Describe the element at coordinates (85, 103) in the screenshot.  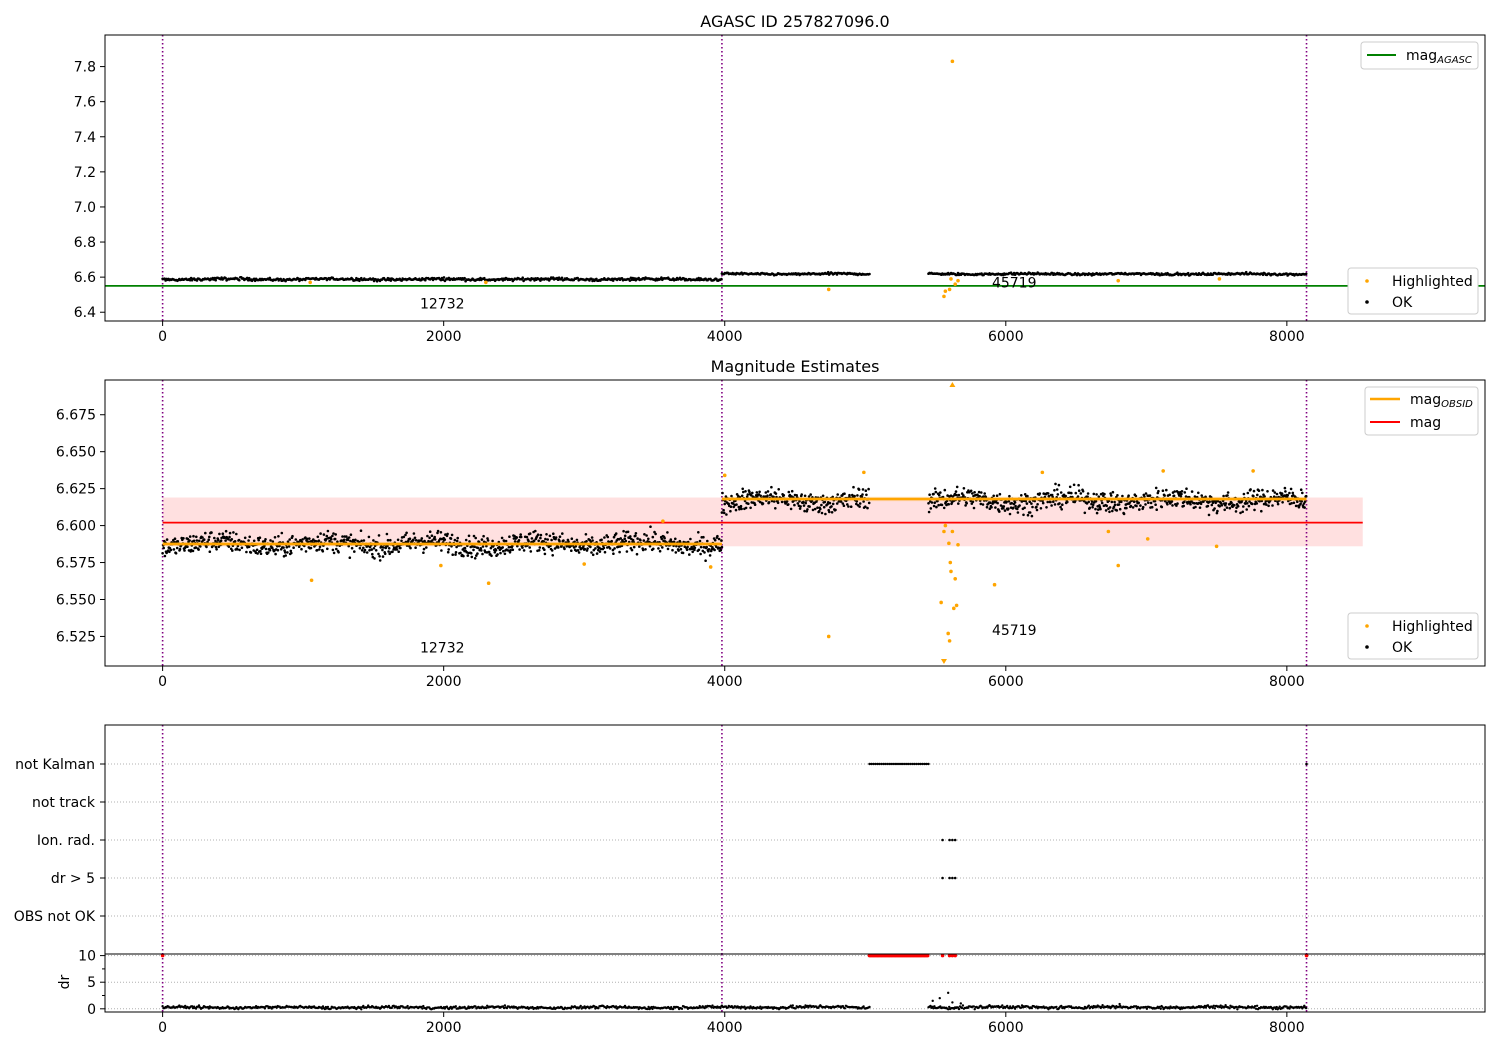
I see `y-tick-label: 7.6` at that location.